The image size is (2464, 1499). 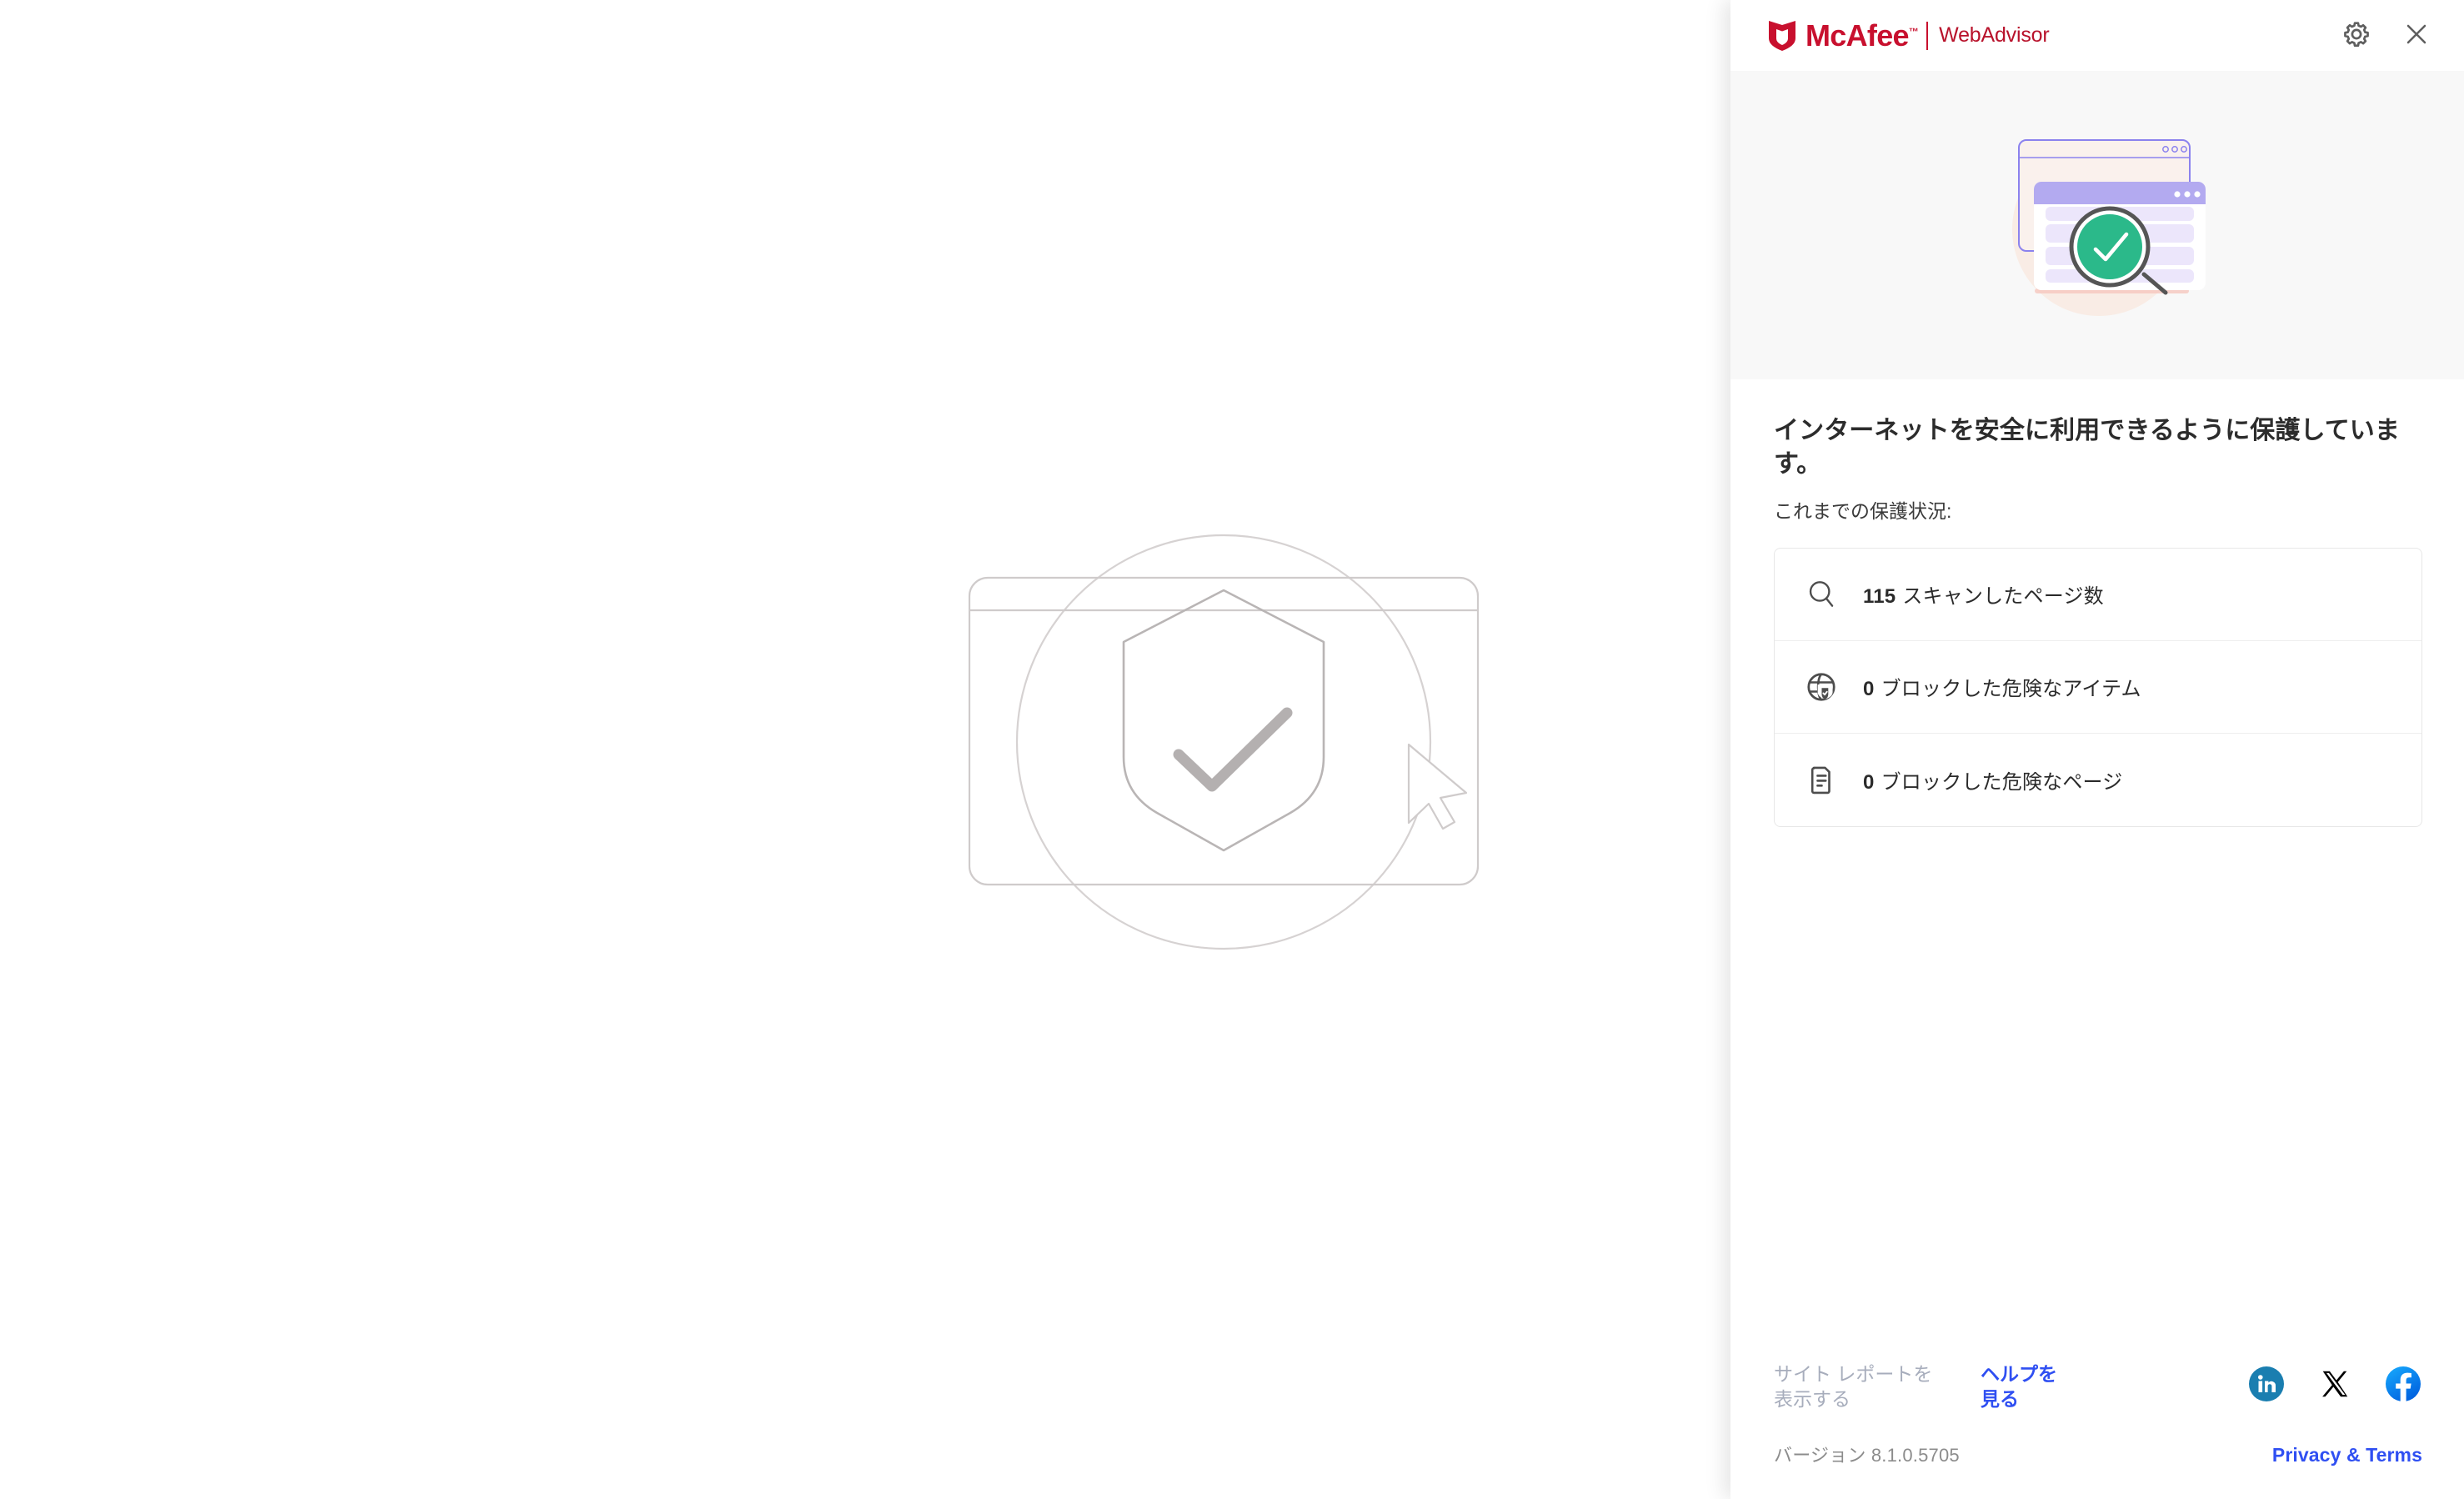 What do you see at coordinates (2098, 1386) in the screenshot?
I see `footer-links-row: サイト レポートを表示する ヘルプを見る` at bounding box center [2098, 1386].